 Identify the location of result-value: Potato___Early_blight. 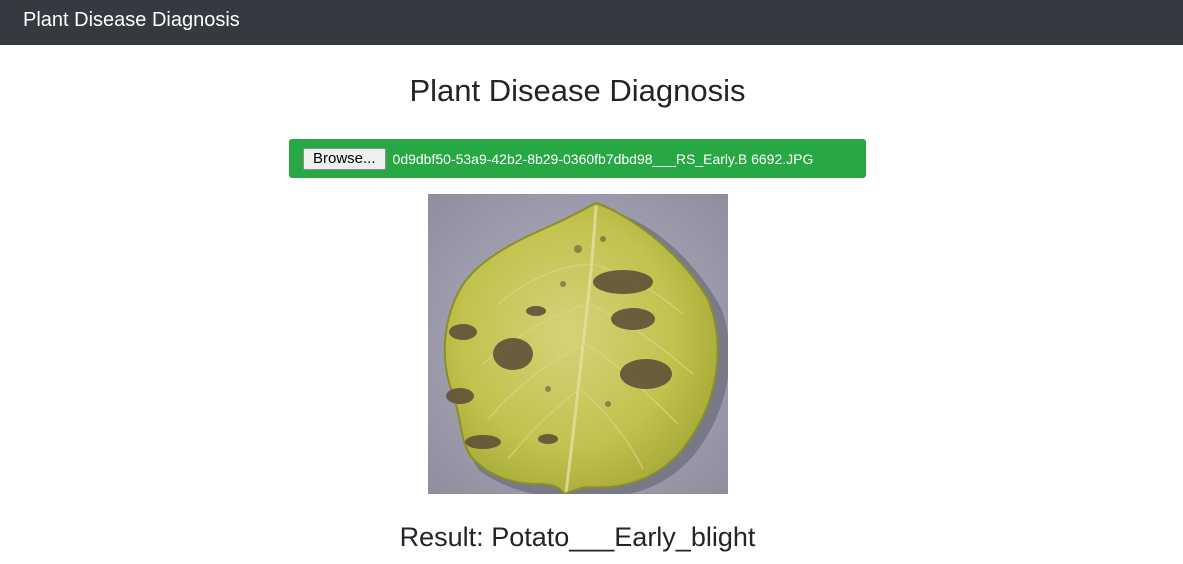
(623, 537).